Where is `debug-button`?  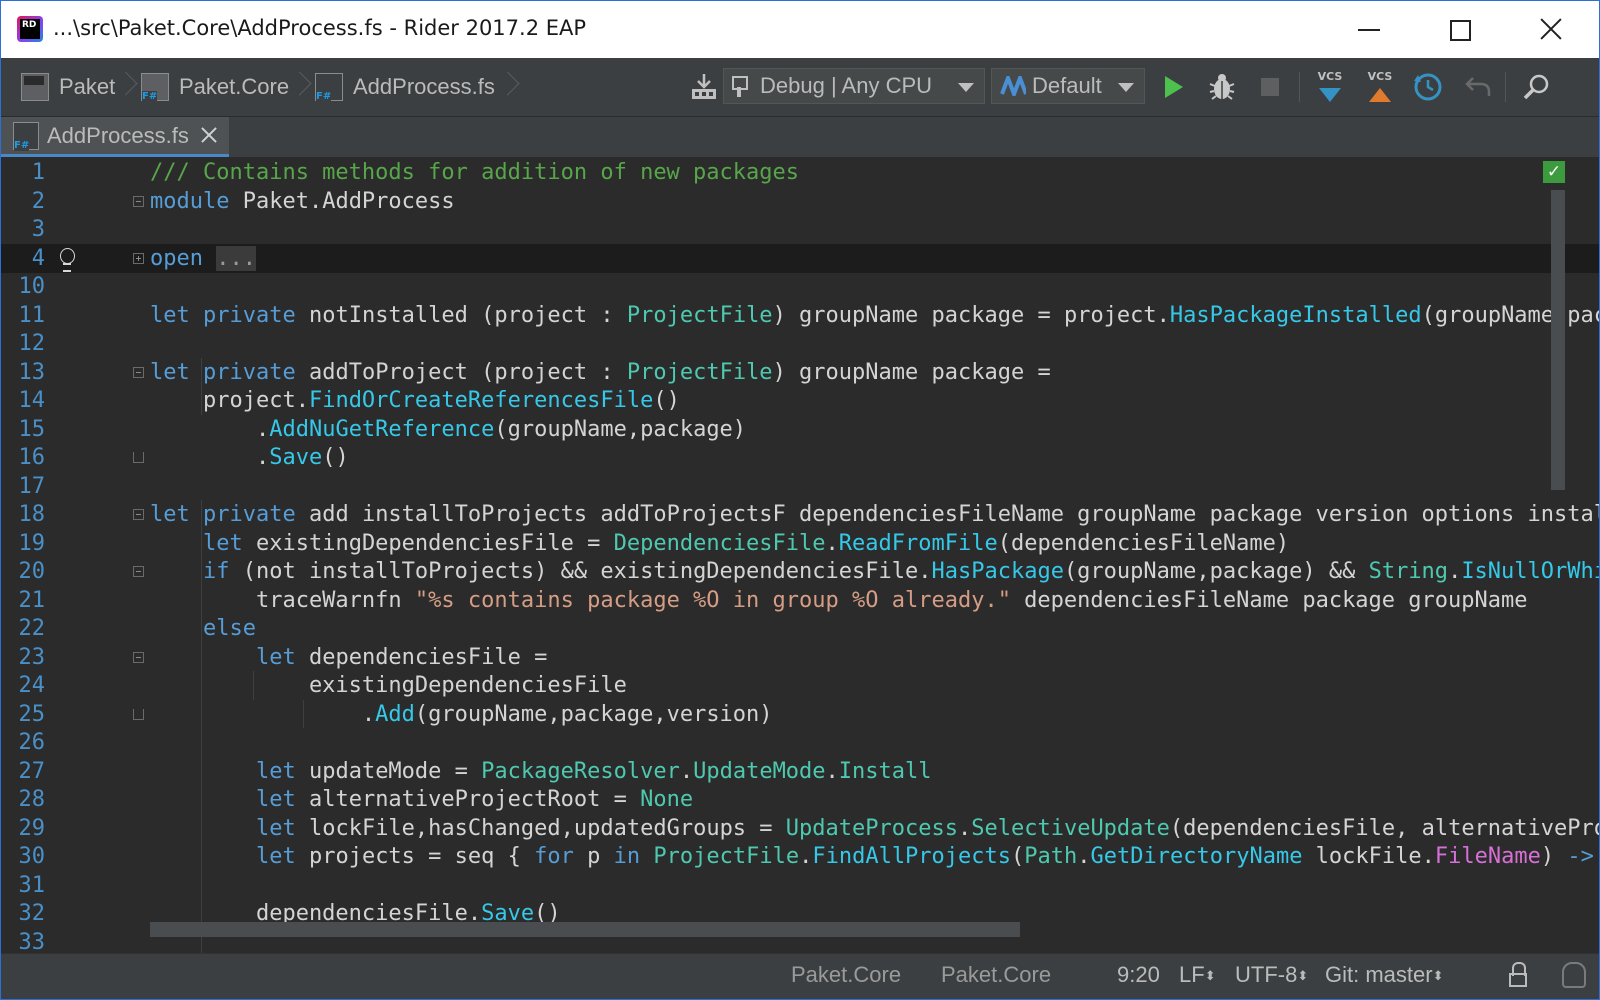 debug-button is located at coordinates (1222, 87).